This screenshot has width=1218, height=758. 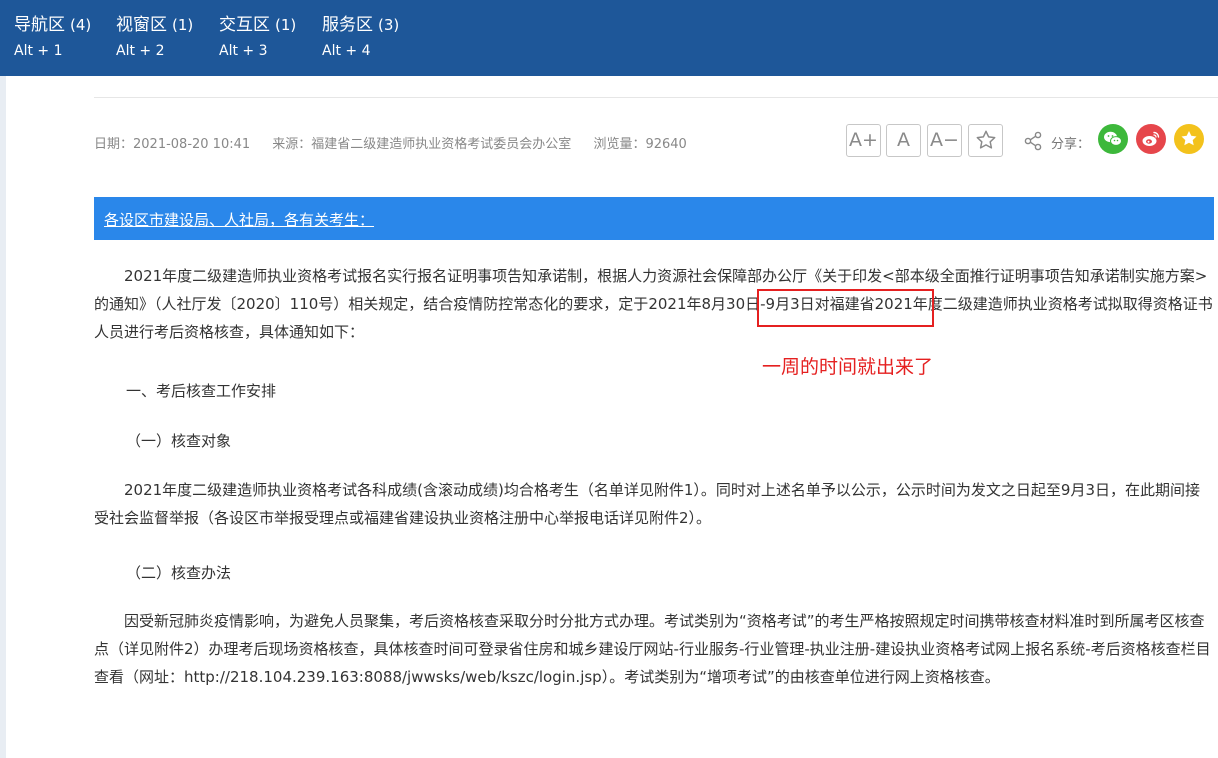 What do you see at coordinates (81, 25) in the screenshot?
I see `zone-count: (4)` at bounding box center [81, 25].